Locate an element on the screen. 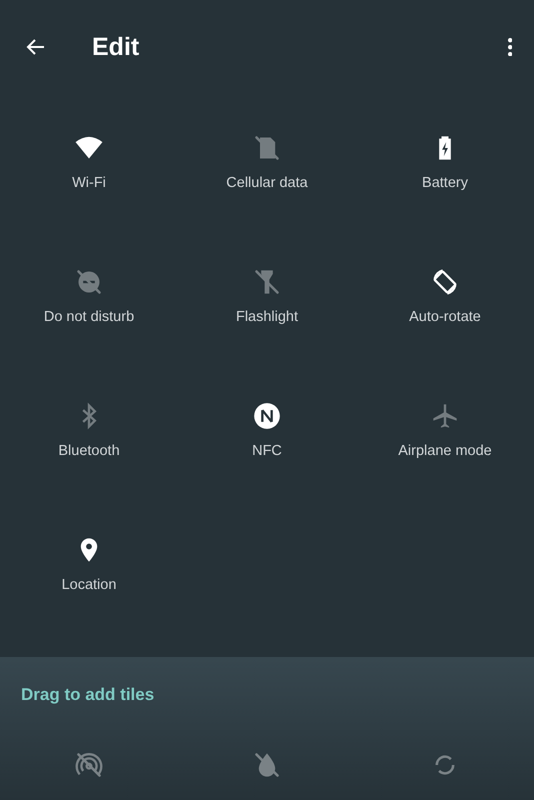 Image resolution: width=534 pixels, height=800 pixels. tile-label: NFC is located at coordinates (267, 451).